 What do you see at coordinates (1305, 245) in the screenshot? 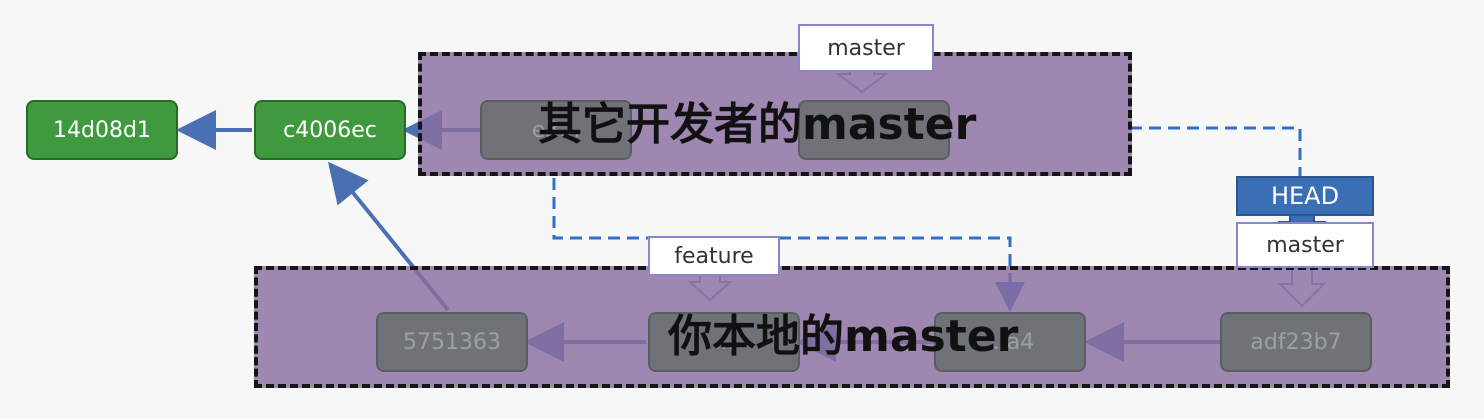
I see `ref-label-master-local: master` at bounding box center [1305, 245].